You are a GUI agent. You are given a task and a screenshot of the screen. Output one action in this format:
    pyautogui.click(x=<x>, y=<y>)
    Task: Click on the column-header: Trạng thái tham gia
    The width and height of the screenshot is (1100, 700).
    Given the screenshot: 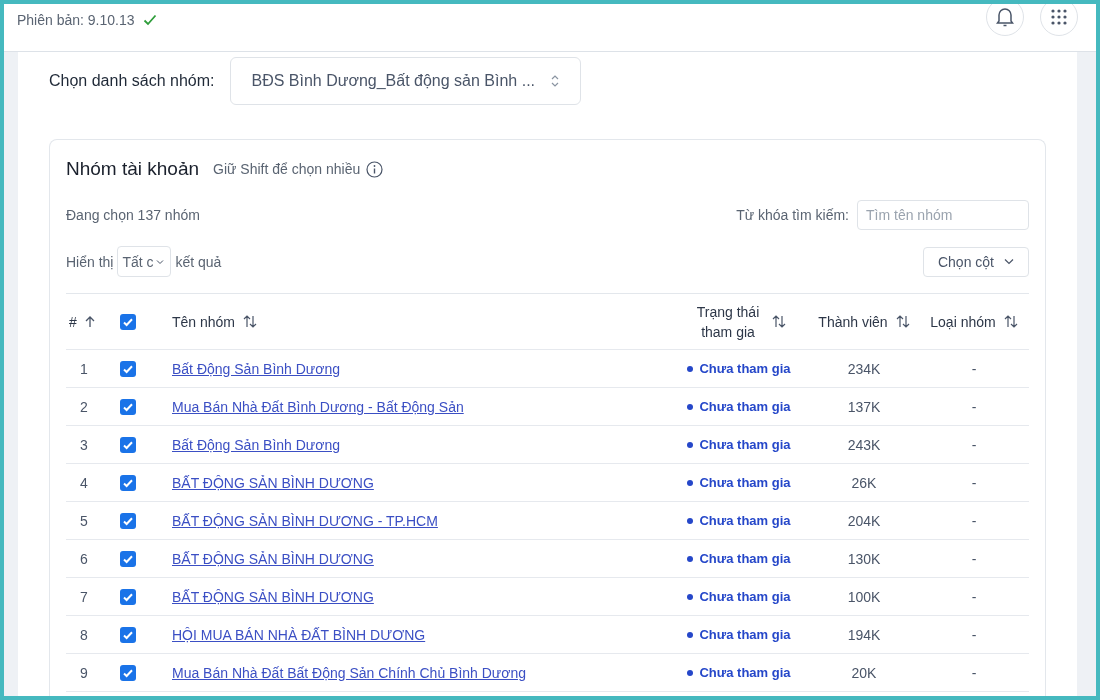 What is the action you would take?
    pyautogui.click(x=728, y=321)
    